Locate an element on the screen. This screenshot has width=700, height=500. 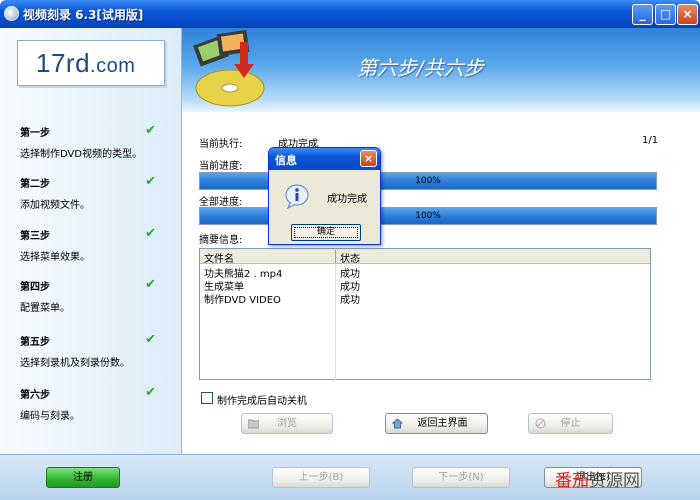
step-title: 第二步 is located at coordinates (35, 184).